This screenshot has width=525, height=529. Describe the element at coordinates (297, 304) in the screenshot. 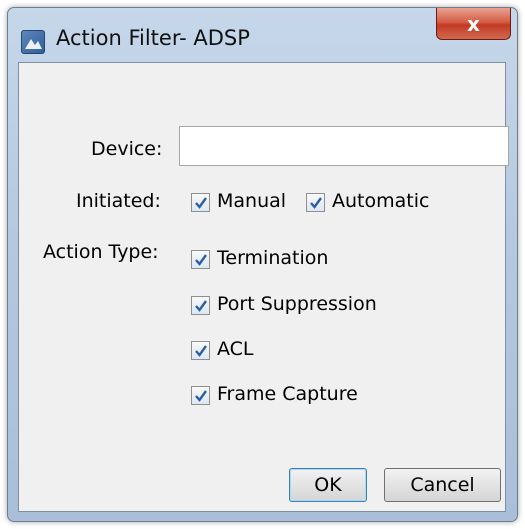

I see `port-suppression-checkbox-label: Port Suppression` at that location.